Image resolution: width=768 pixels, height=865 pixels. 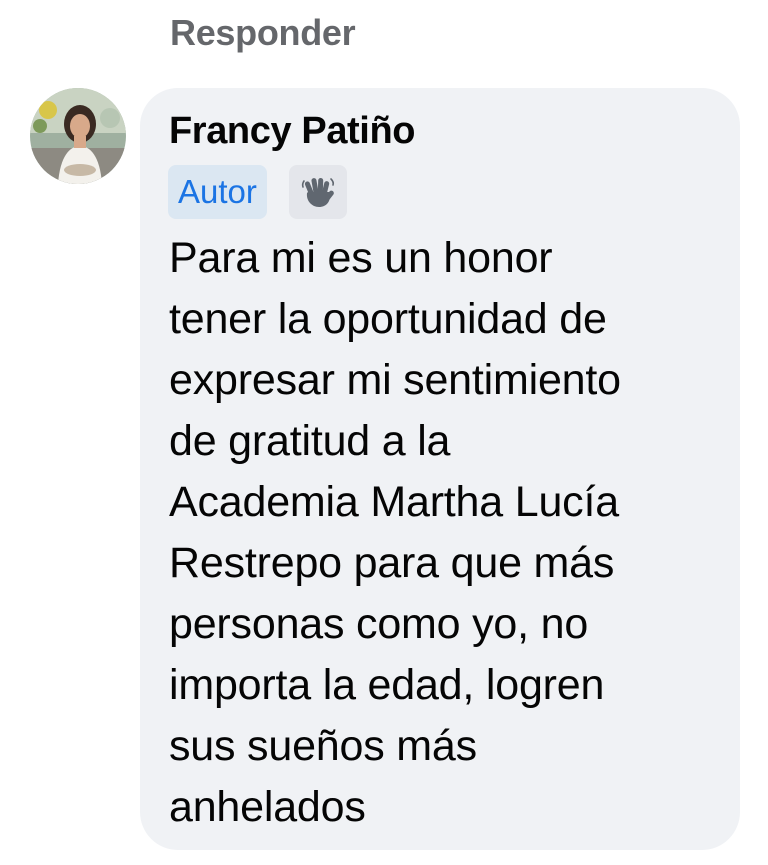 I want to click on reply-link: Responder, so click(x=263, y=33).